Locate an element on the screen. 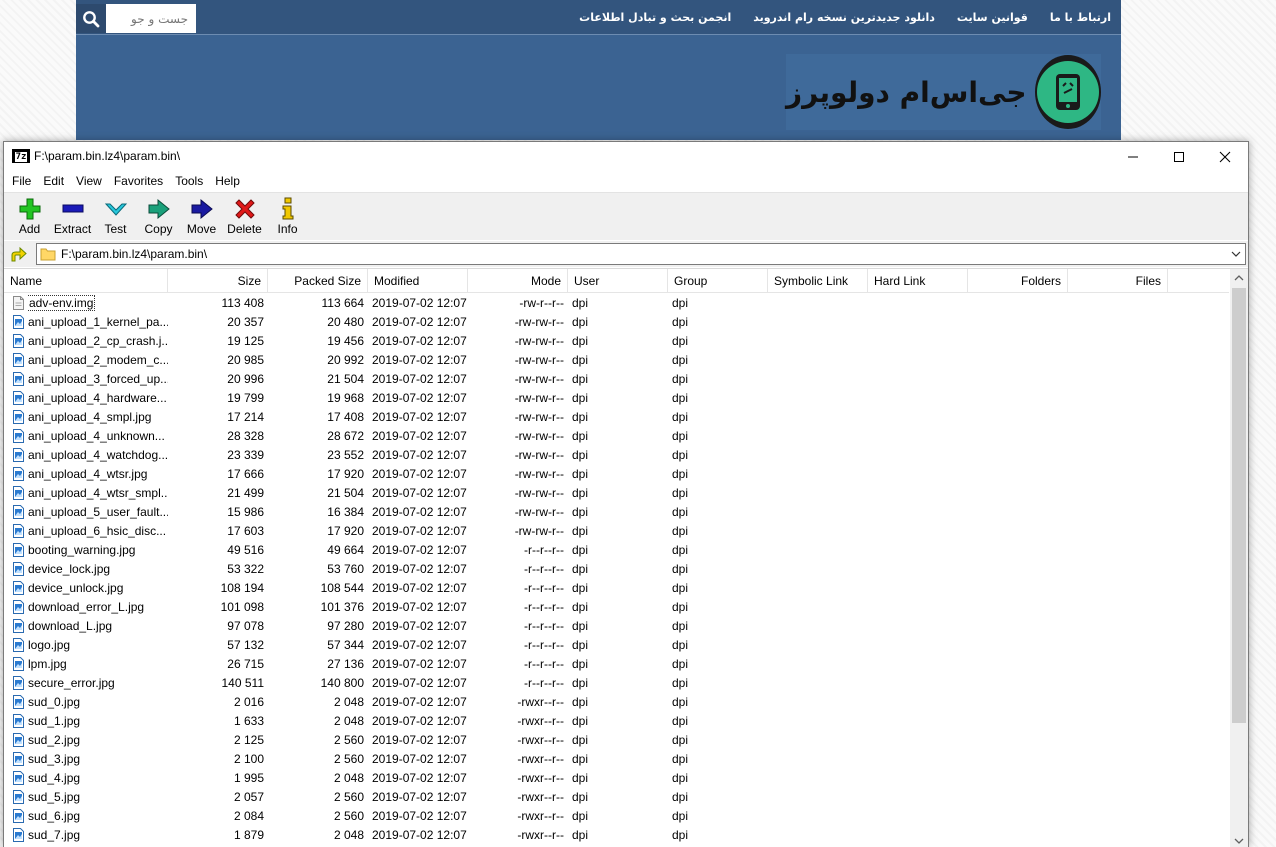 Image resolution: width=1276 pixels, height=847 pixels. column-files: Files is located at coordinates (1118, 281).